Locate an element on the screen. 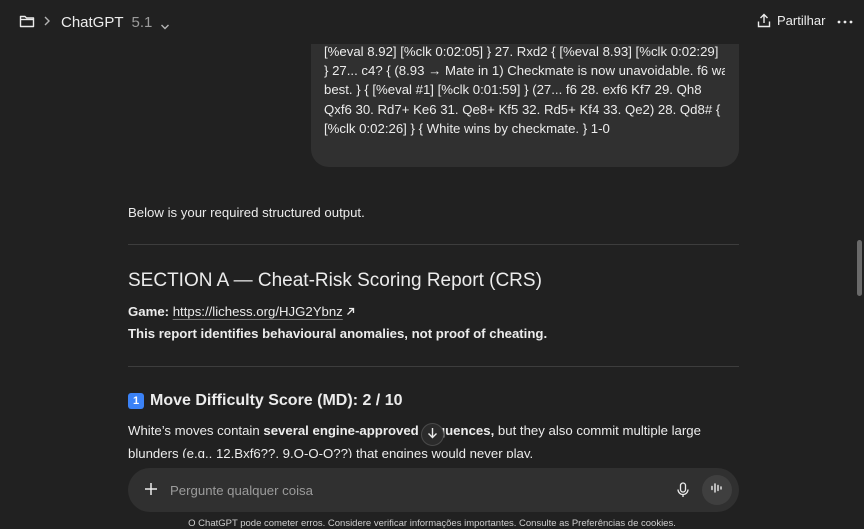 The width and height of the screenshot is (864, 529). model-selector-button: ChatGPT 5.1 is located at coordinates (115, 22).